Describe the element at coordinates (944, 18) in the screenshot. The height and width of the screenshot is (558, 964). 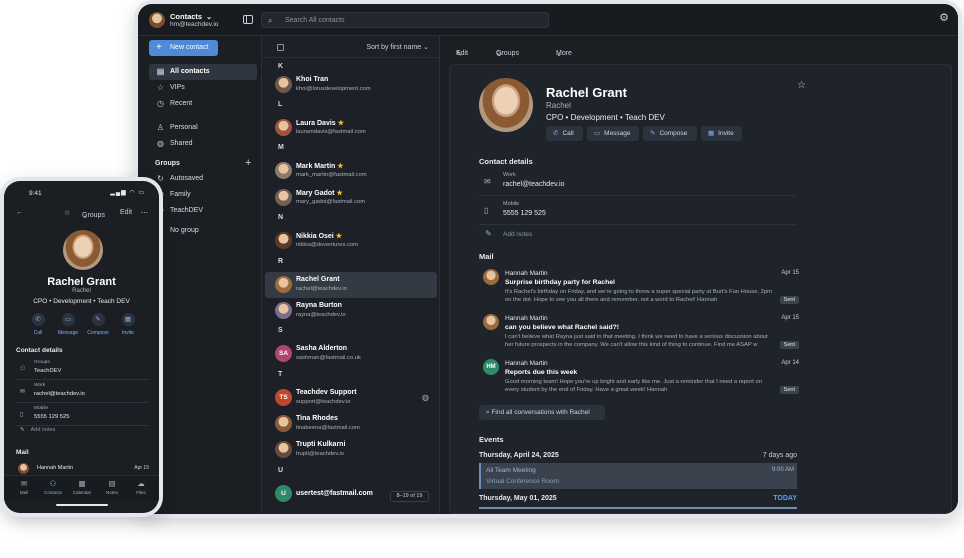
I see `gear-icon: ⚙` at that location.